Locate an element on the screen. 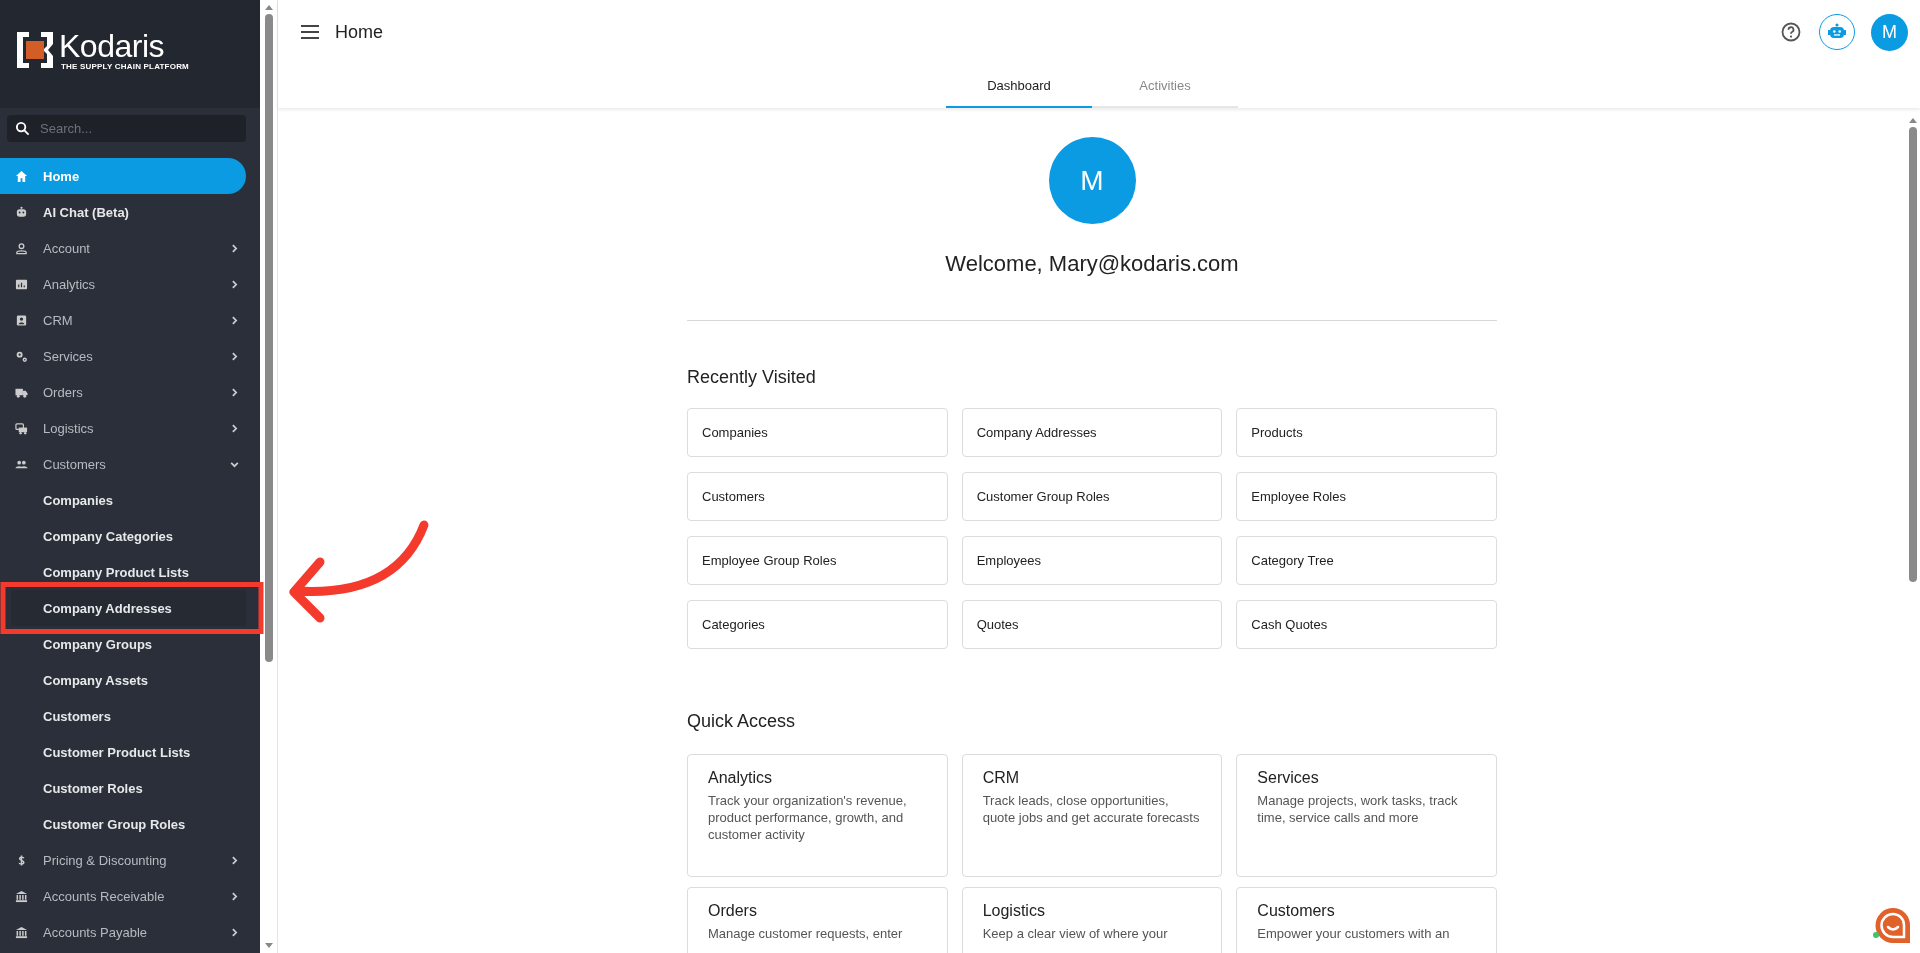 Image resolution: width=1920 pixels, height=953 pixels. sidebar-subitem: Customer Product Lists is located at coordinates (123, 752).